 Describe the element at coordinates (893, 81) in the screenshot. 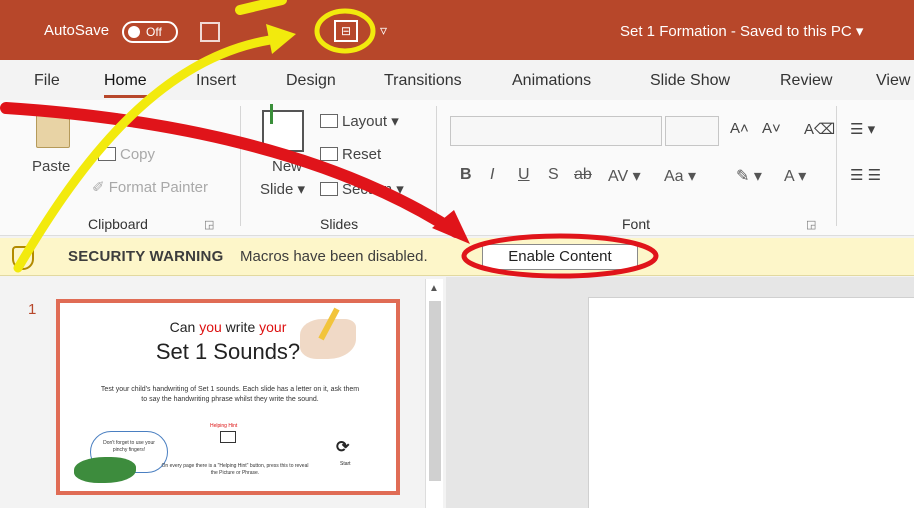

I see `tab-view: View` at that location.